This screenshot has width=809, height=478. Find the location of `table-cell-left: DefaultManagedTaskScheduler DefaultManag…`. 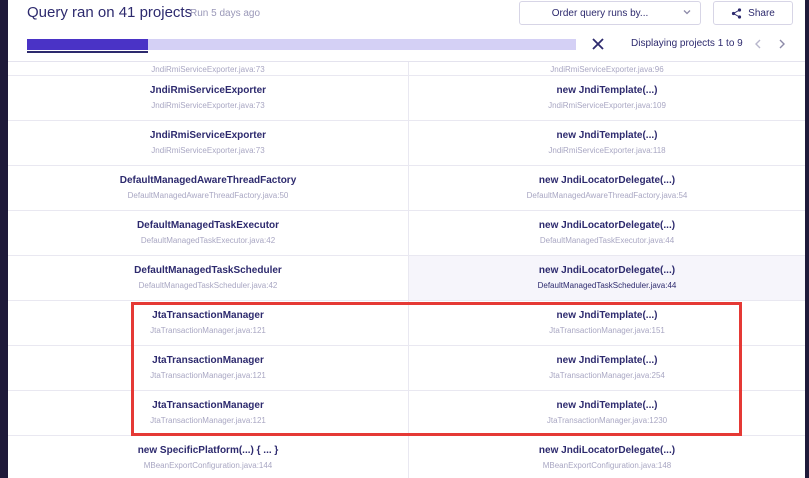

table-cell-left: DefaultManagedTaskScheduler DefaultManag… is located at coordinates (208, 278).